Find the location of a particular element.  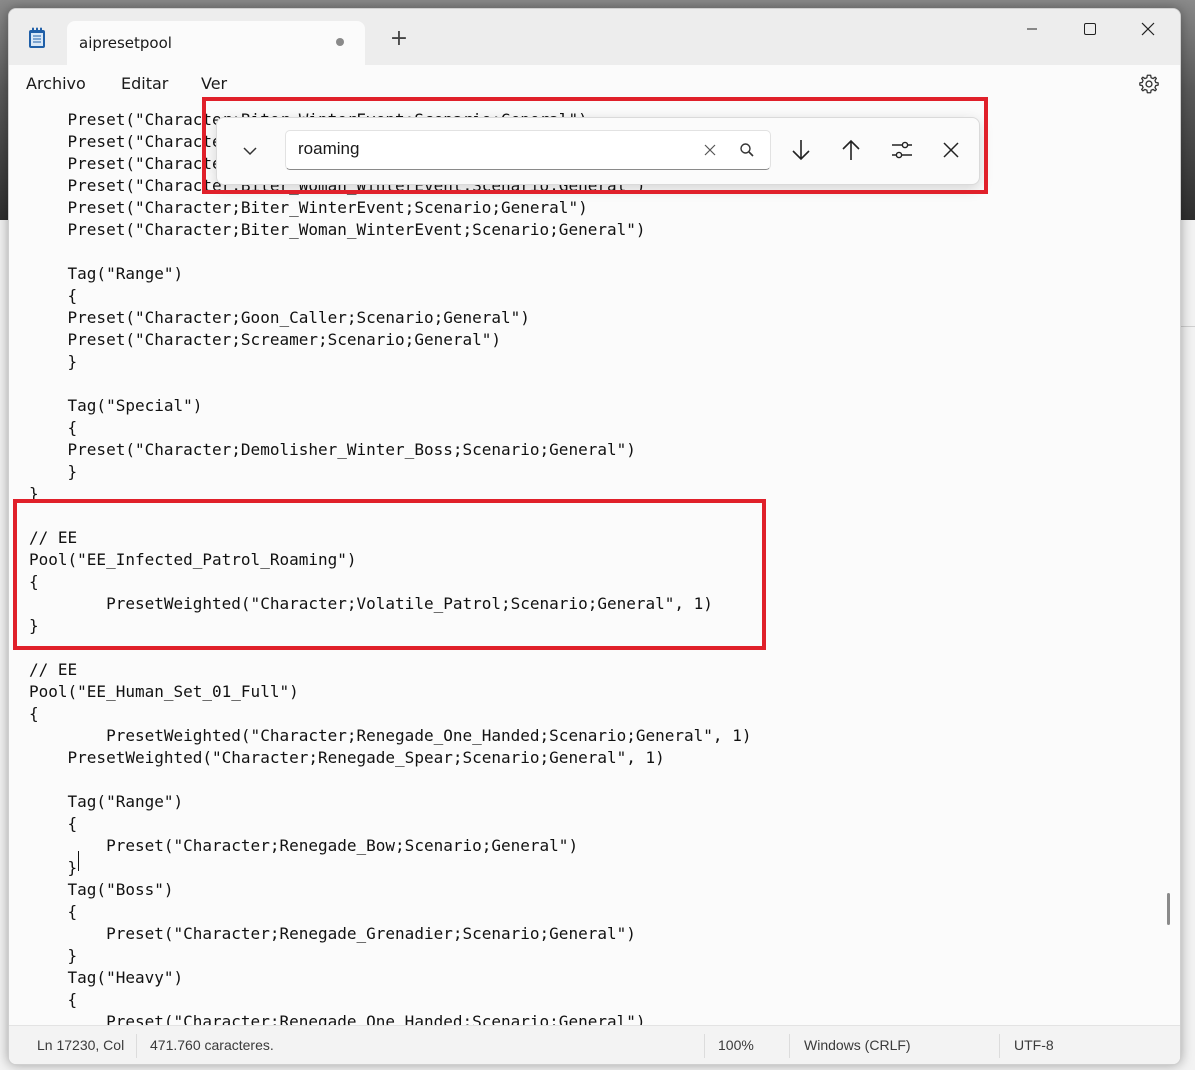

menu-ver: Ver is located at coordinates (214, 83).